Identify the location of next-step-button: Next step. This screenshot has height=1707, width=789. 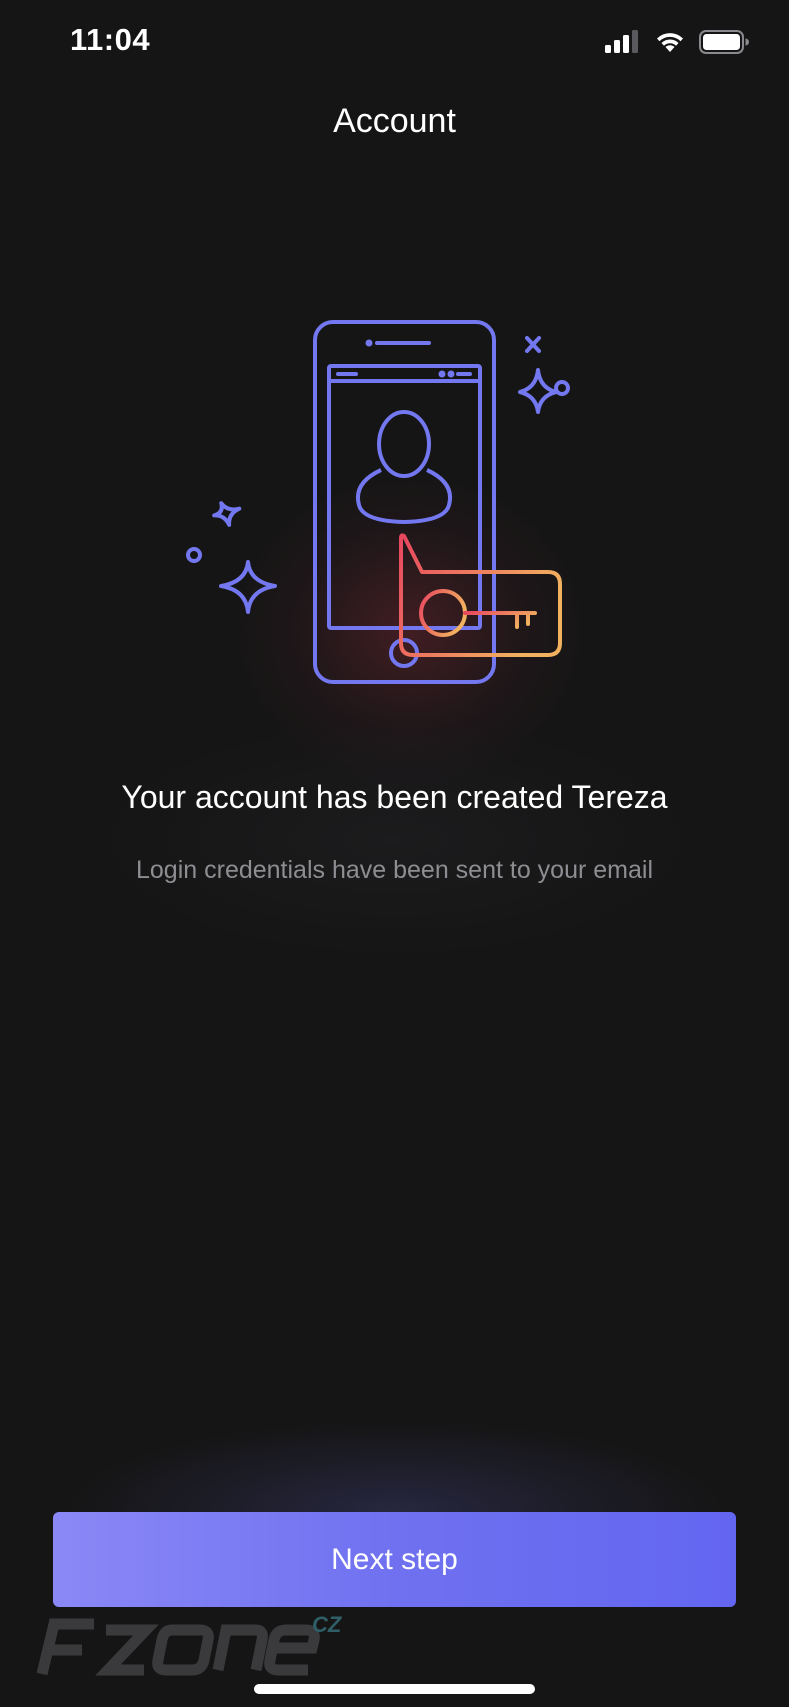
(394, 1559).